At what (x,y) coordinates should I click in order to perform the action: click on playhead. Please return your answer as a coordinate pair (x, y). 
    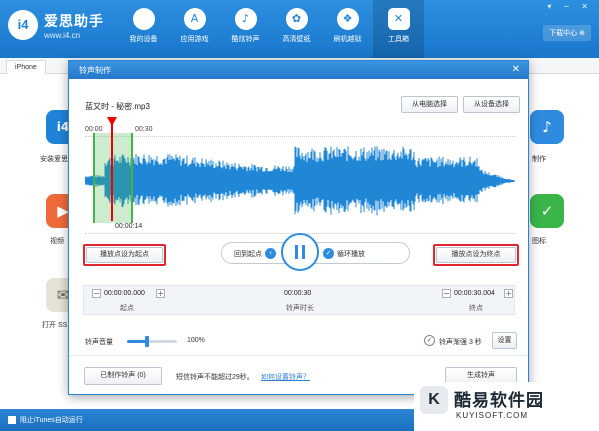
    Looking at the image, I should click on (112, 171).